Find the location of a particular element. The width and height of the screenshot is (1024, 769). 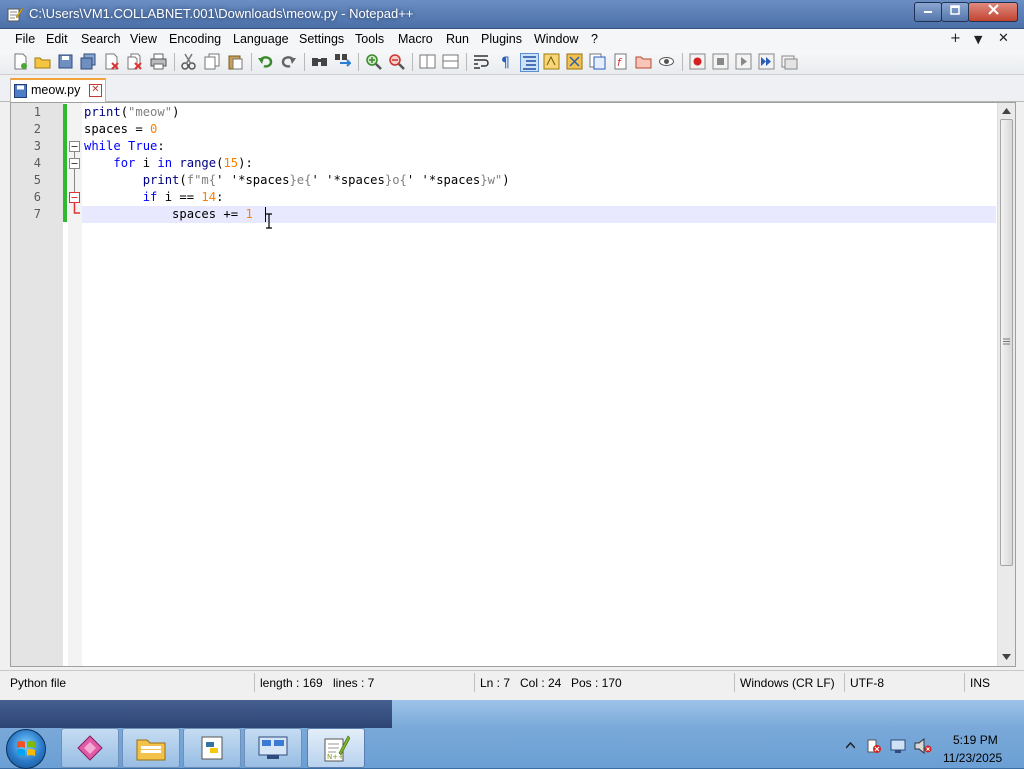

record-macro-icon is located at coordinates (697, 61).